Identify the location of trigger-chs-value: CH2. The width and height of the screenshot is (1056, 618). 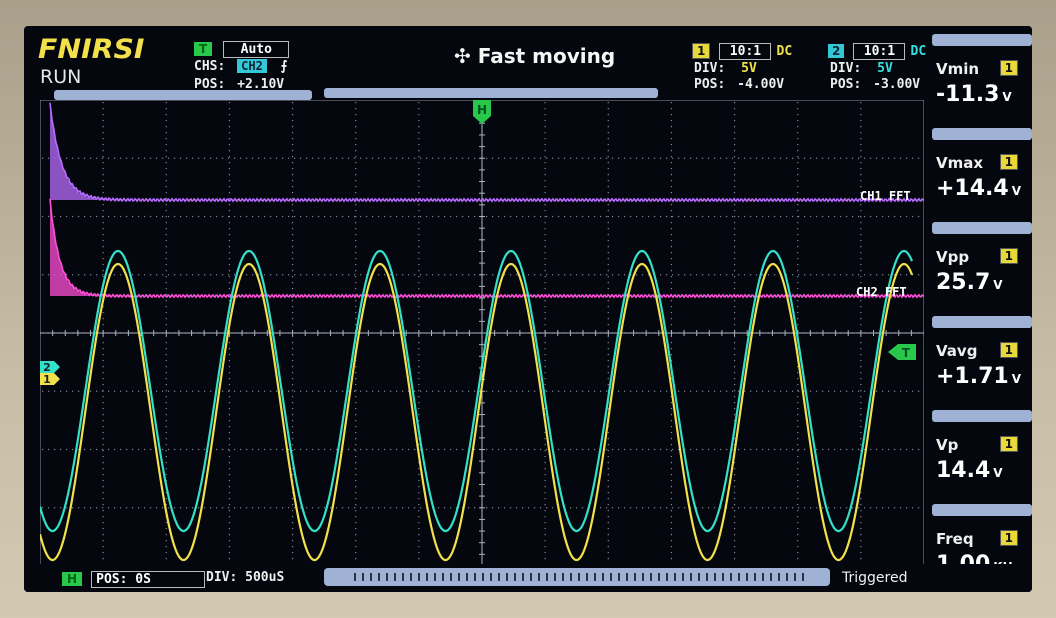
(252, 66).